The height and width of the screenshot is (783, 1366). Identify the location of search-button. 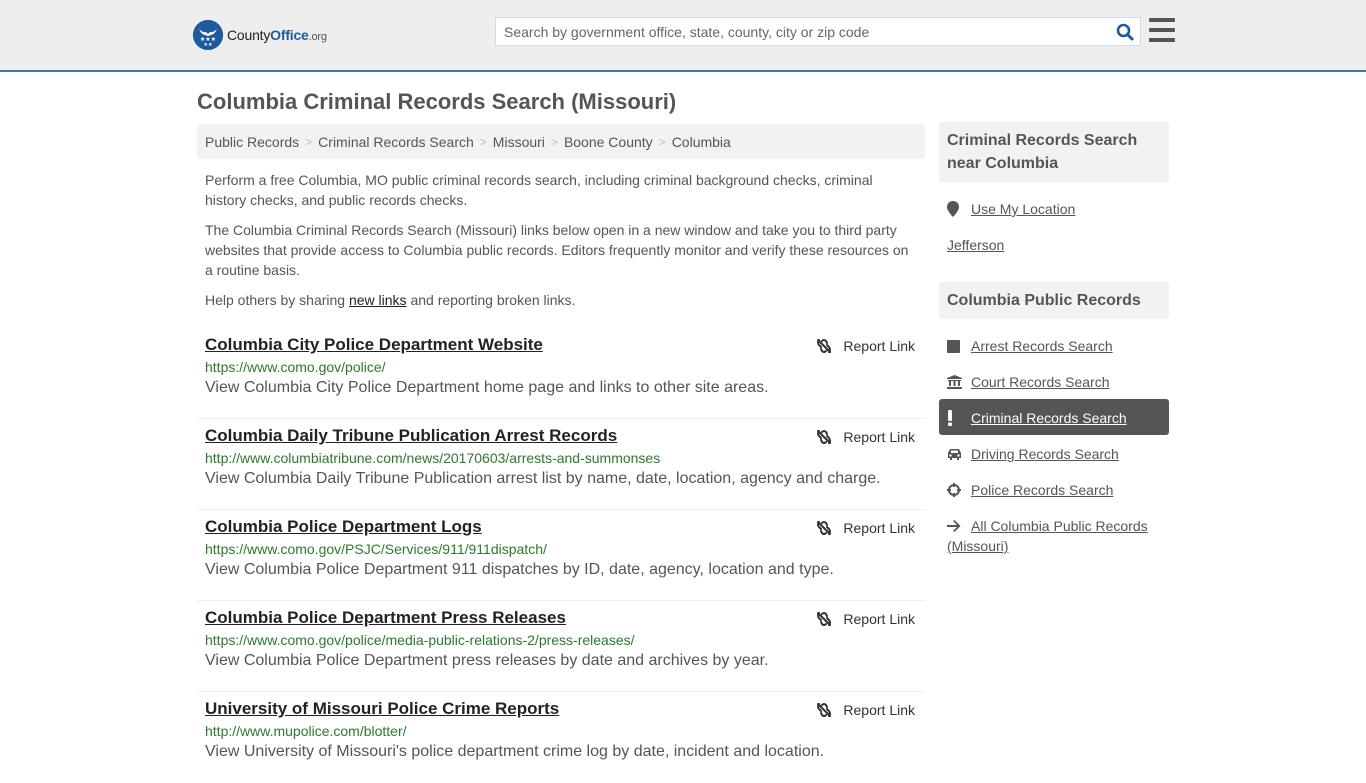
(1125, 31).